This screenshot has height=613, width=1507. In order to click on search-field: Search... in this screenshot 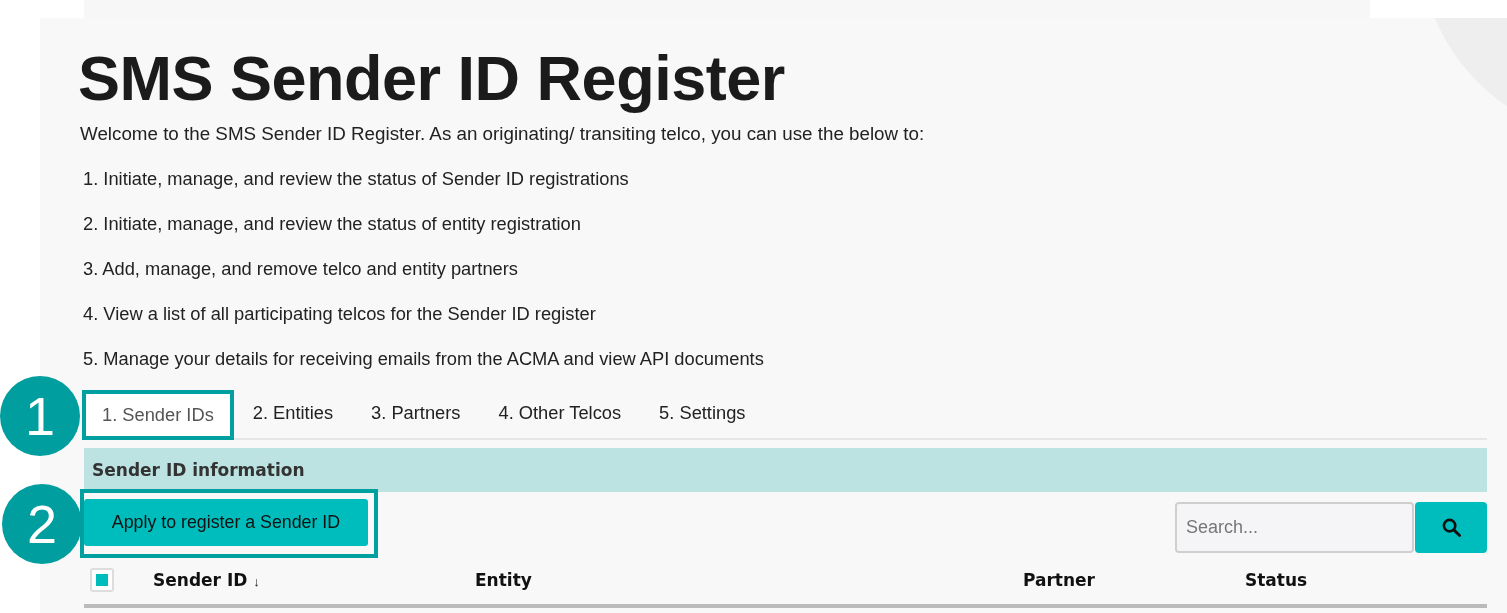, I will do `click(1294, 527)`.